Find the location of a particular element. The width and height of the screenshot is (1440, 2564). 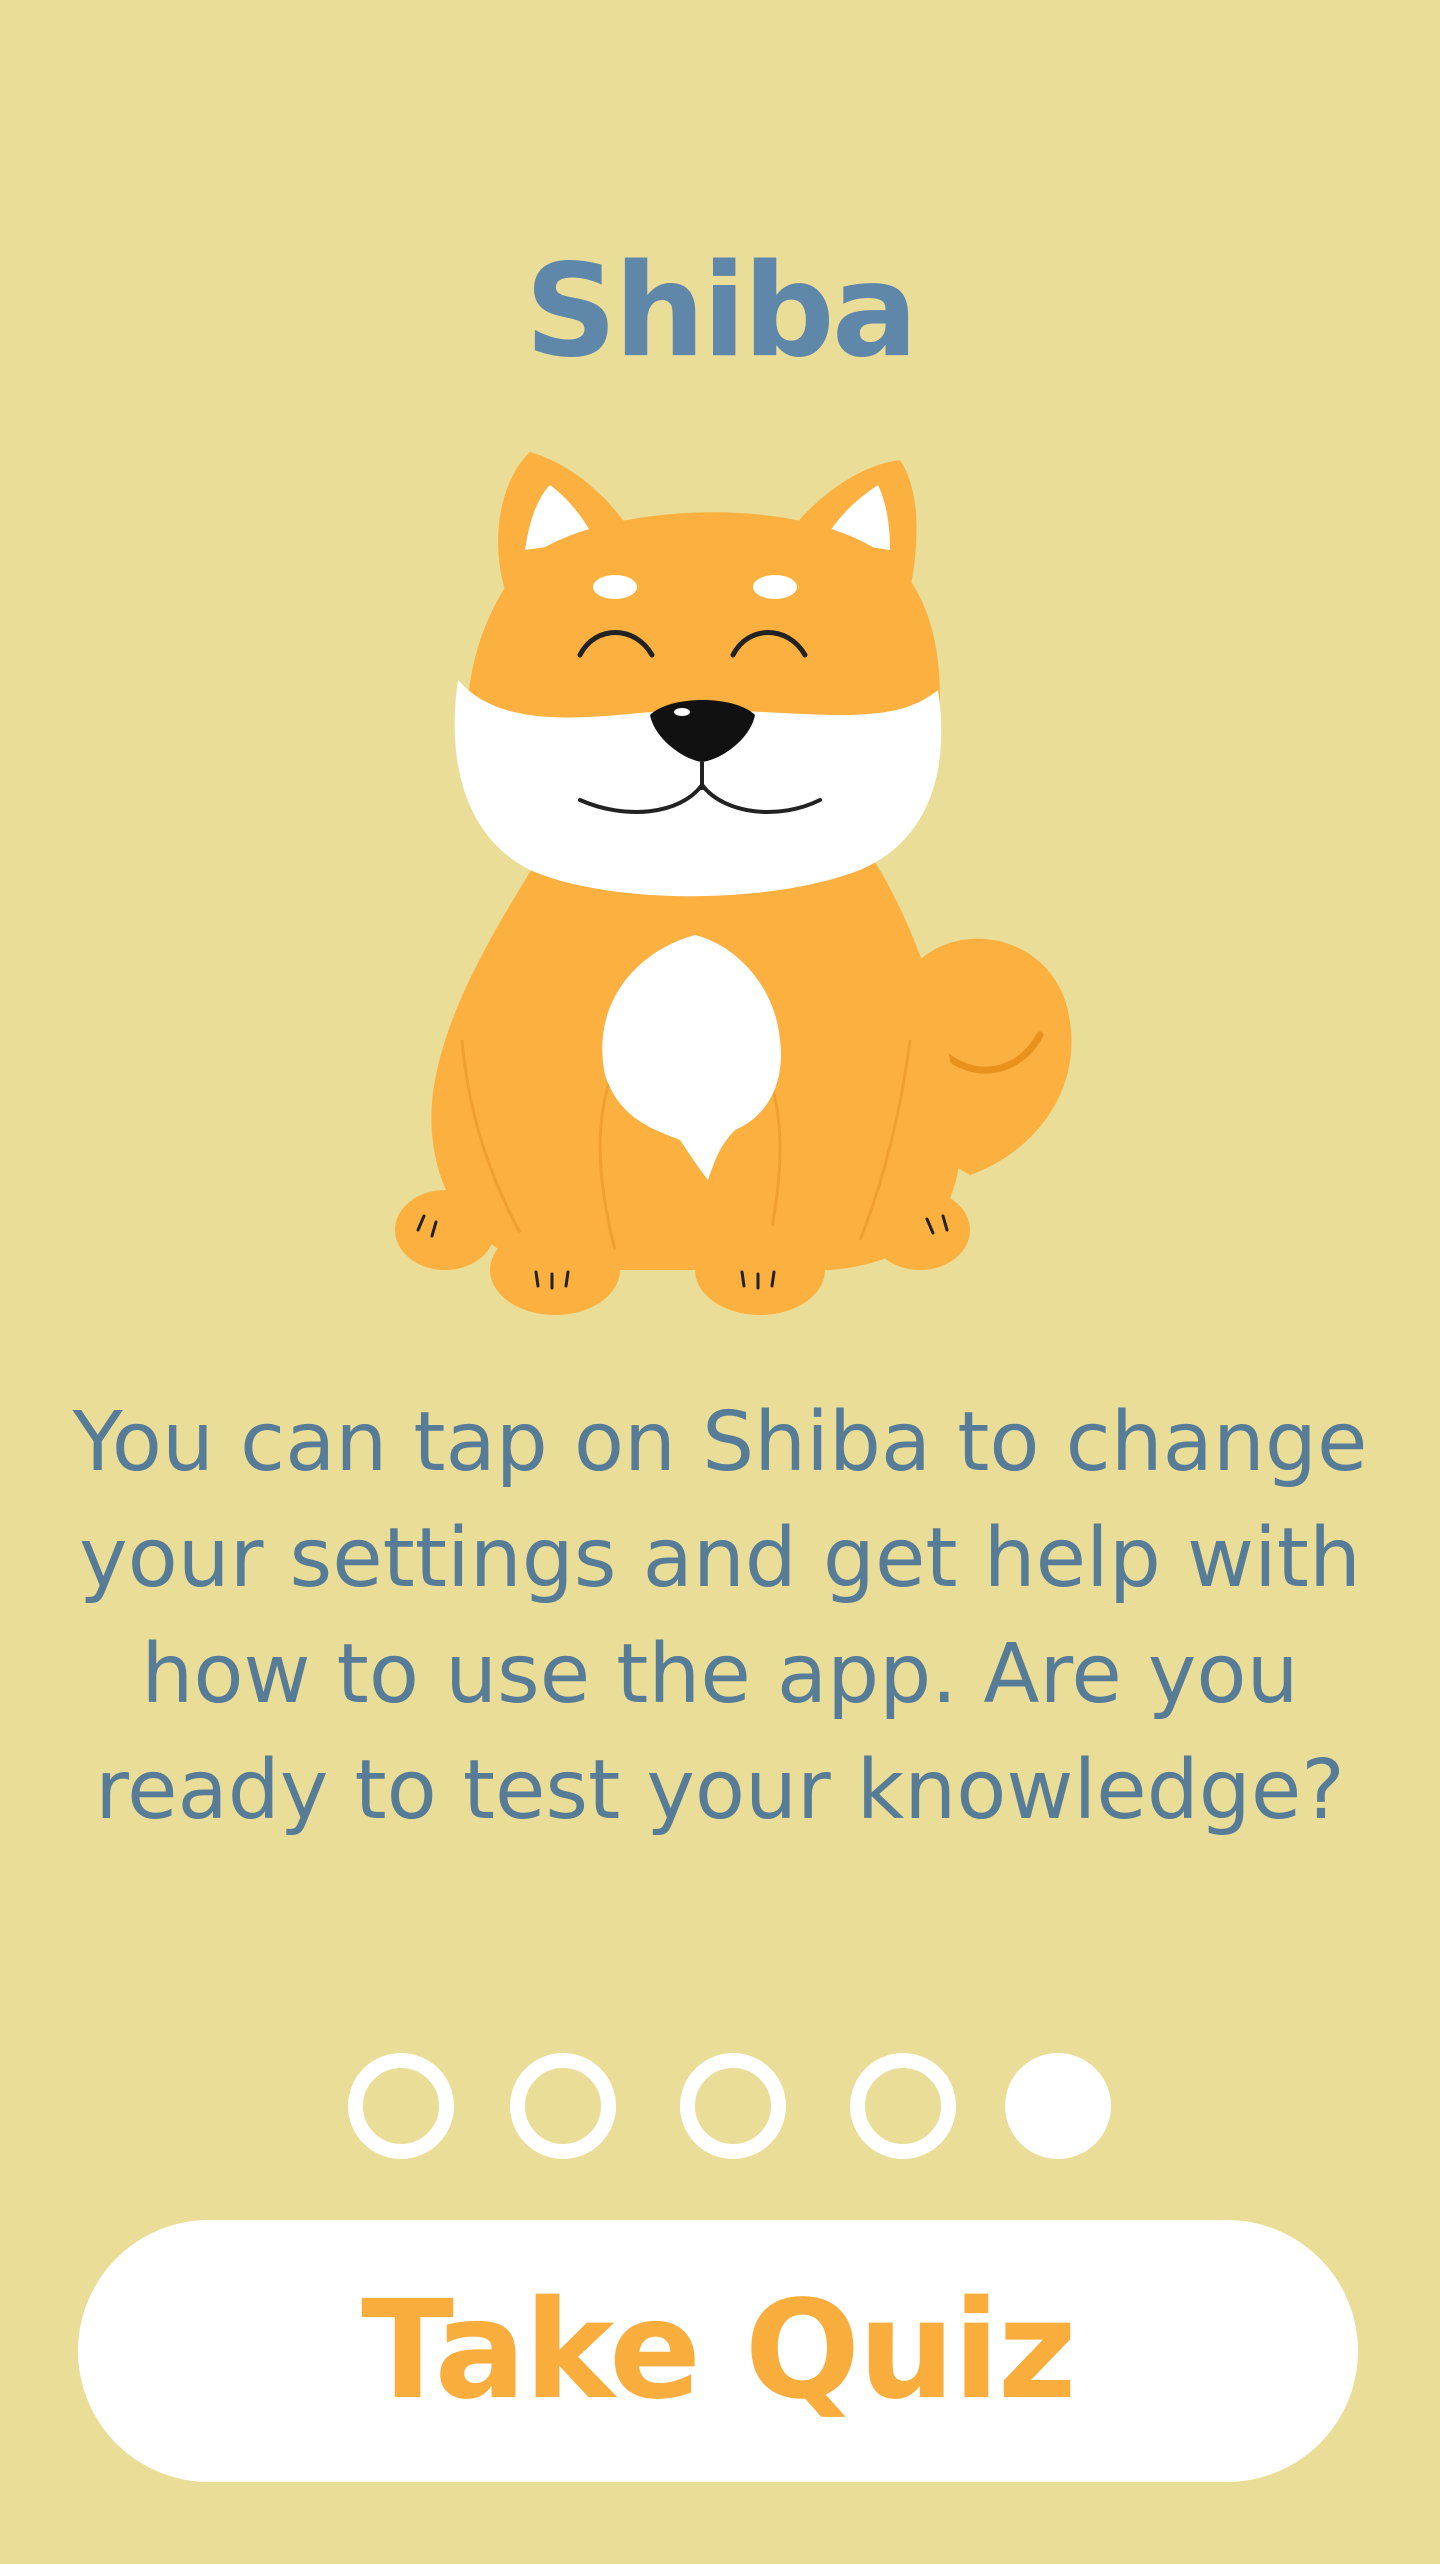

take-quiz-button: Take Quiz is located at coordinates (718, 2351).